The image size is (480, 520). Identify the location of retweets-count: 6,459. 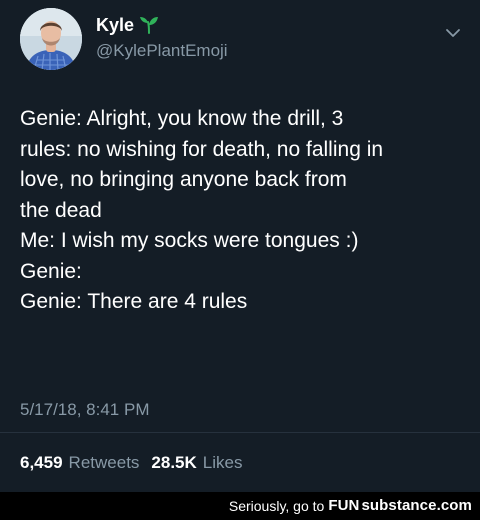
(41, 462).